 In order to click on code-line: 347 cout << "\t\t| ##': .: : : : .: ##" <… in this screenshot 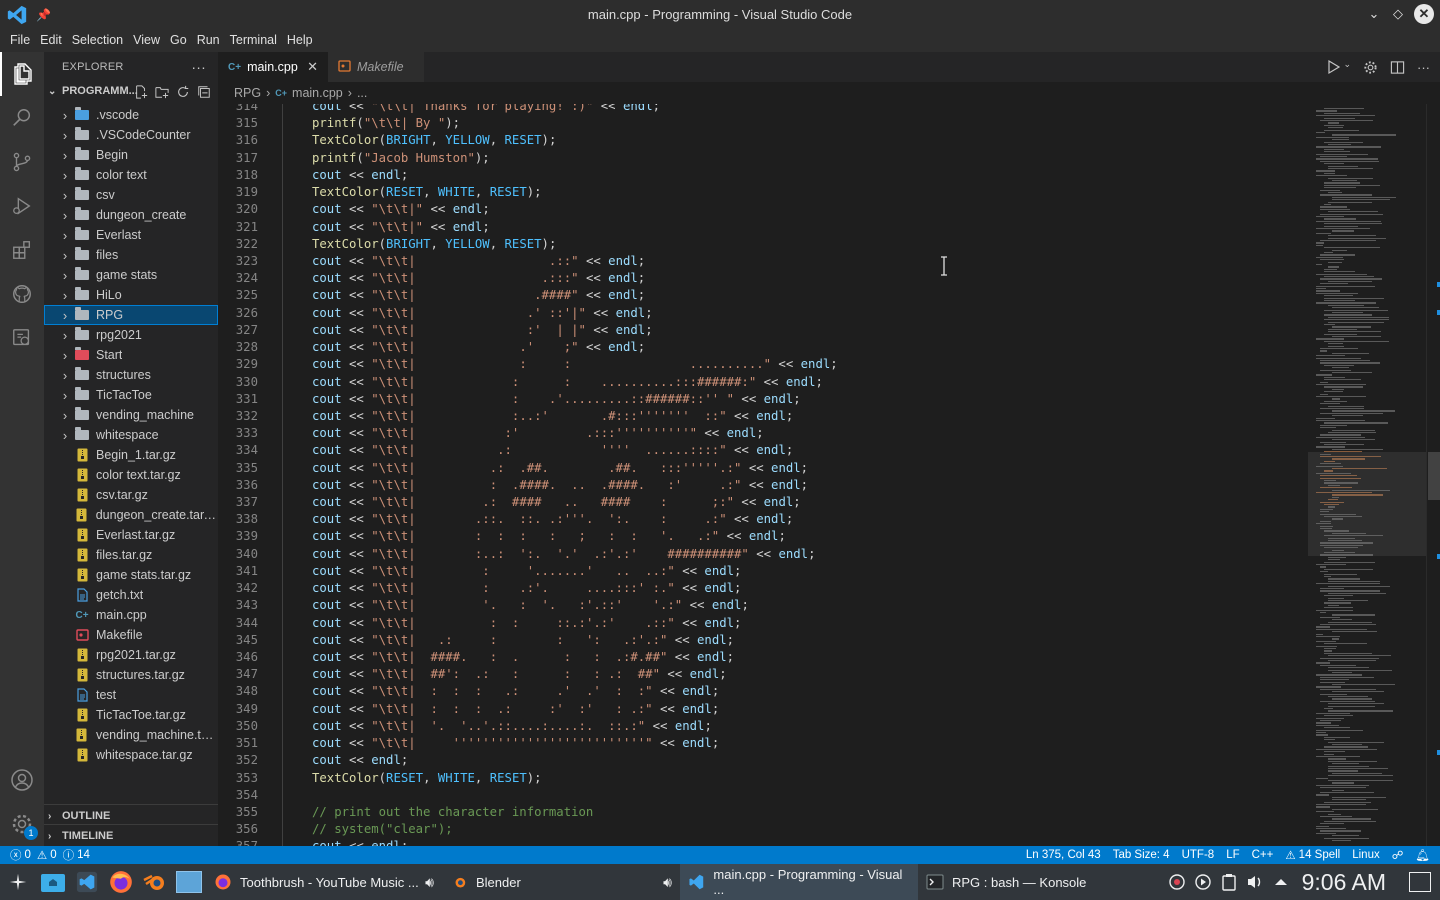, I will do `click(763, 674)`.